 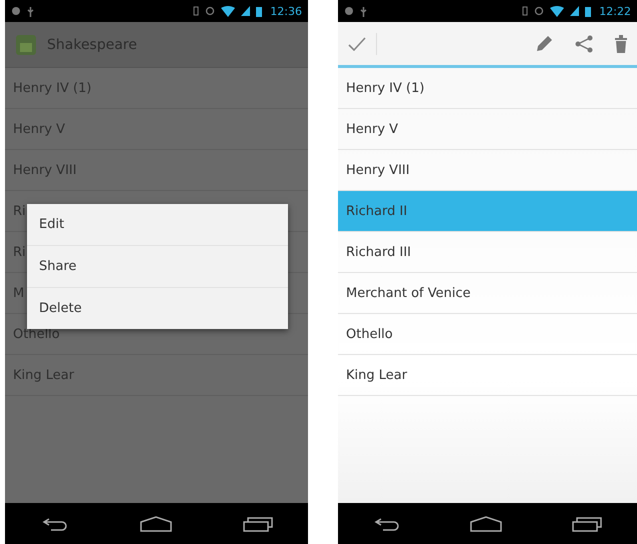 What do you see at coordinates (357, 43) in the screenshot?
I see `checkmark-icon` at bounding box center [357, 43].